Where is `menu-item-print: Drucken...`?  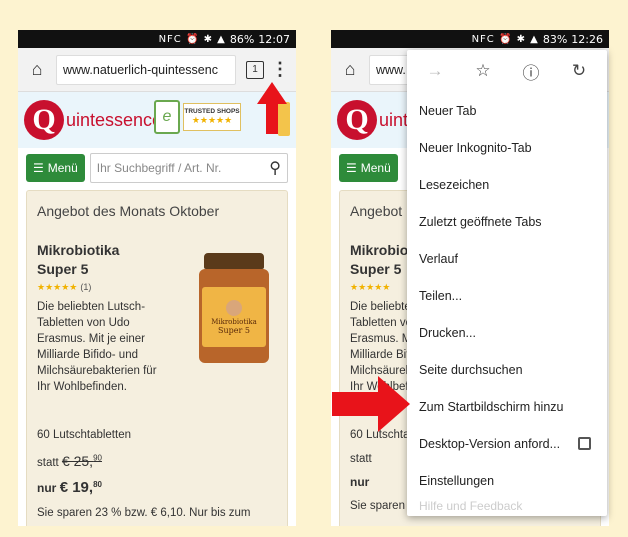 menu-item-print: Drucken... is located at coordinates (507, 332).